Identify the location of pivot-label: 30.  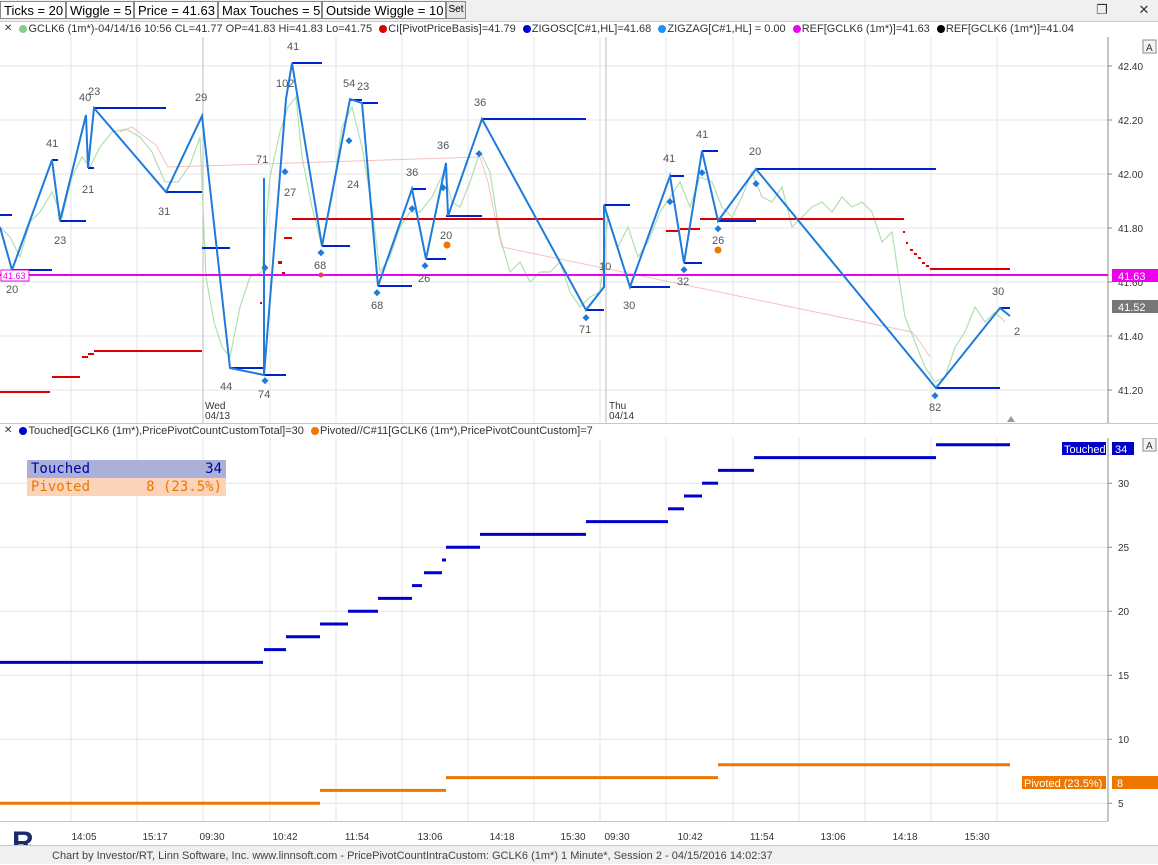
(629, 306).